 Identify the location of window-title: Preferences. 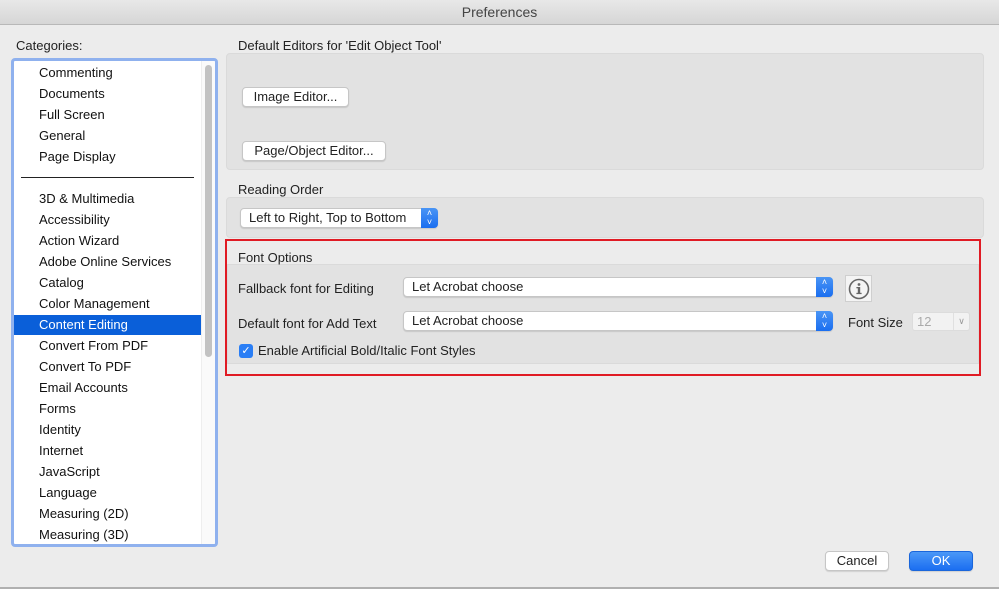
(499, 12).